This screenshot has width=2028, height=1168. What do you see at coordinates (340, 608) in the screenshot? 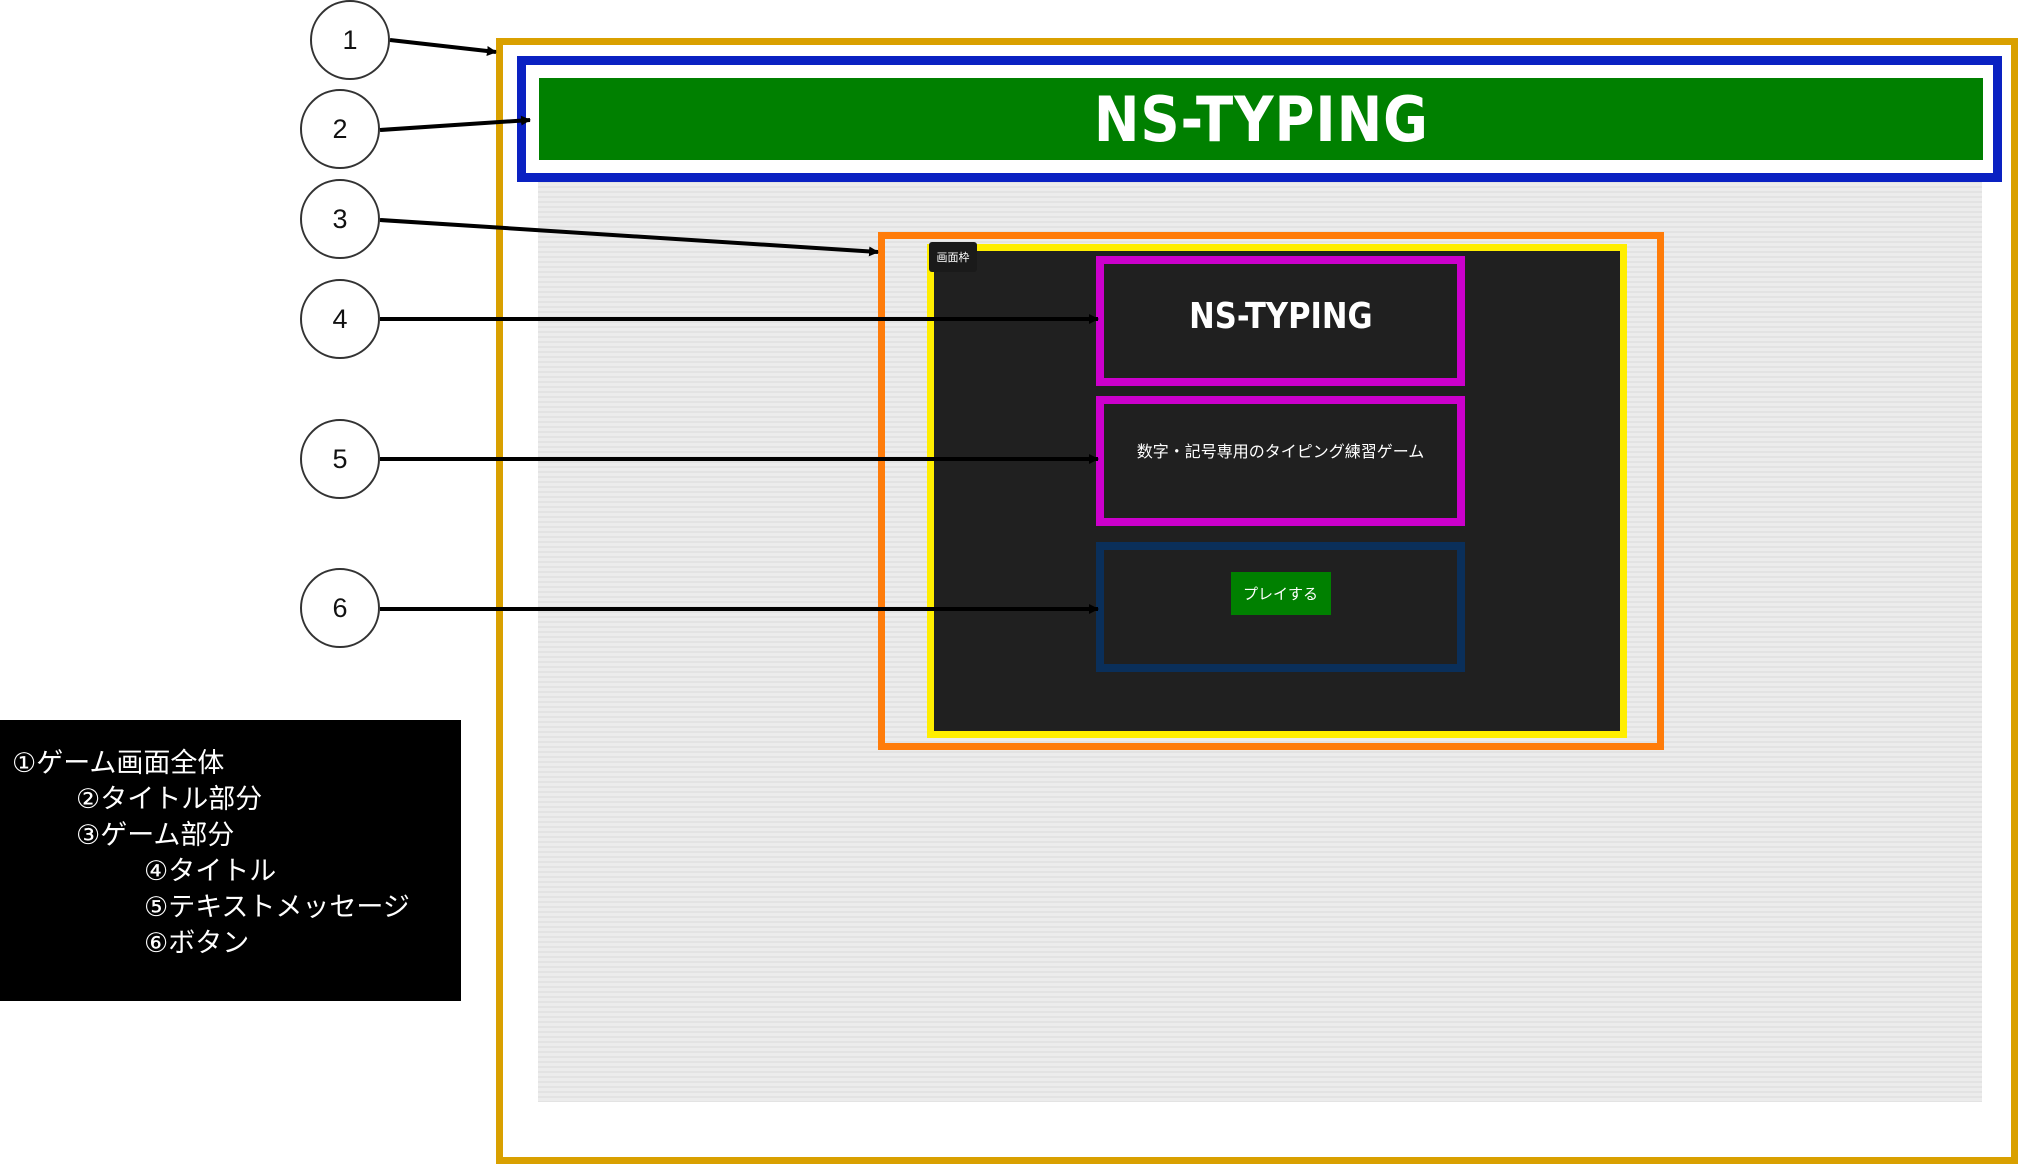
I see `callout-6: 6` at bounding box center [340, 608].